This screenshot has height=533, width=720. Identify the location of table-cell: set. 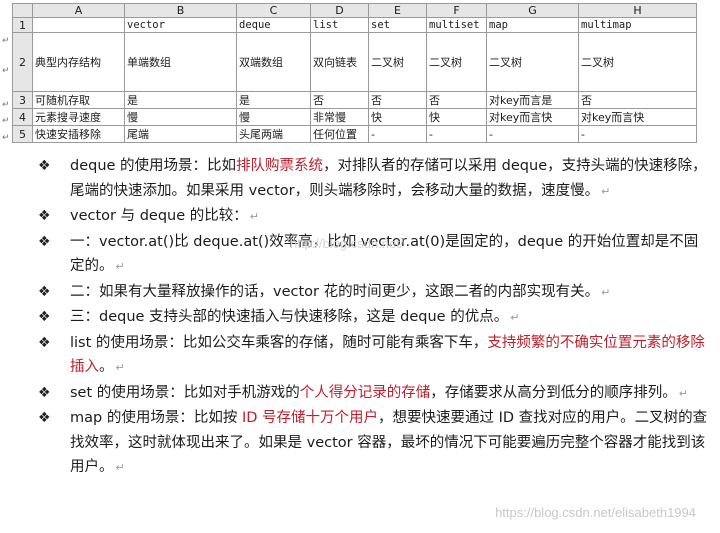
(397, 25).